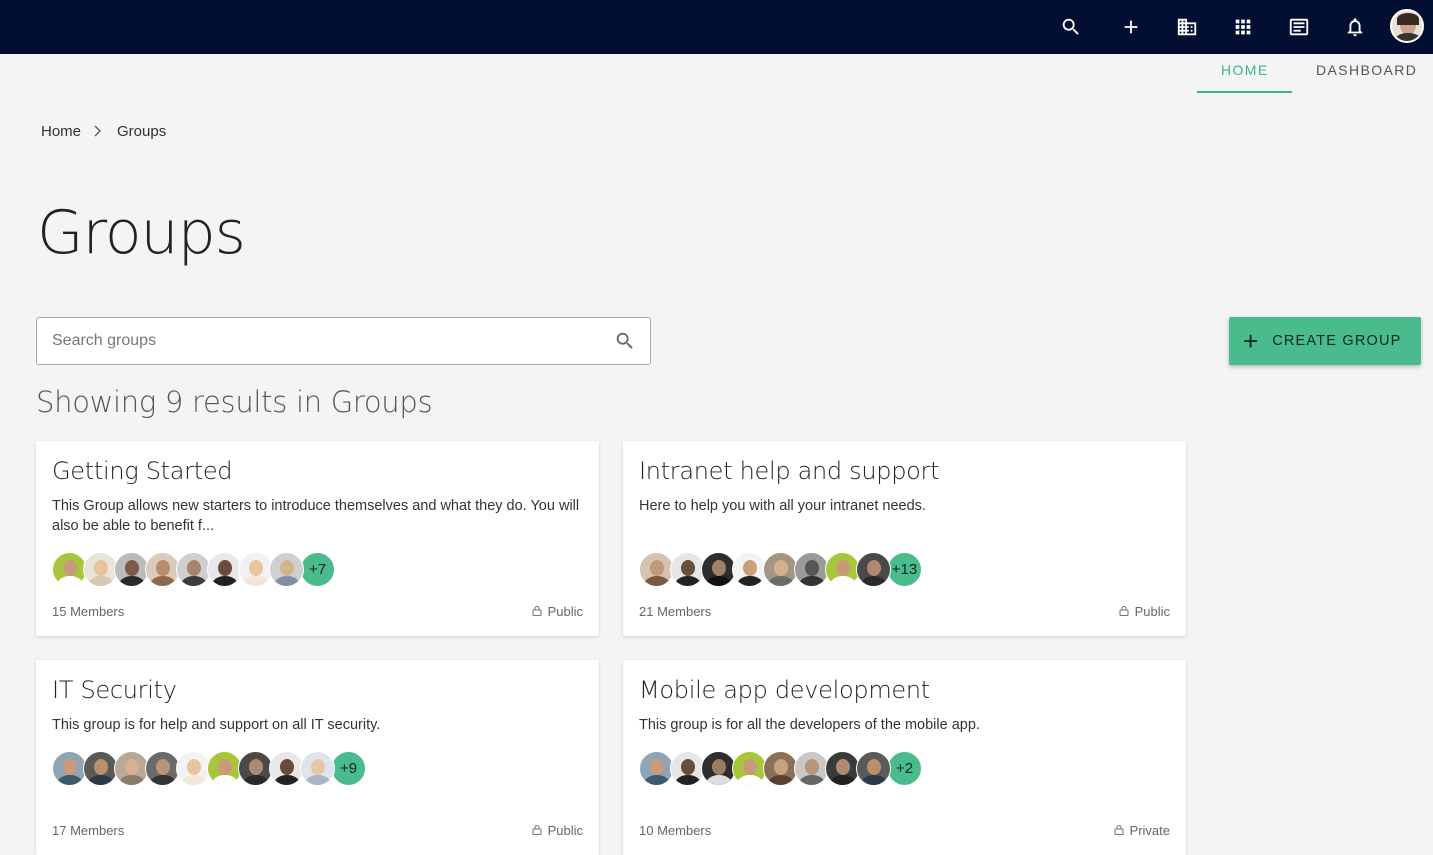  I want to click on tab-dashboard: DASHBOARD, so click(1366, 77).